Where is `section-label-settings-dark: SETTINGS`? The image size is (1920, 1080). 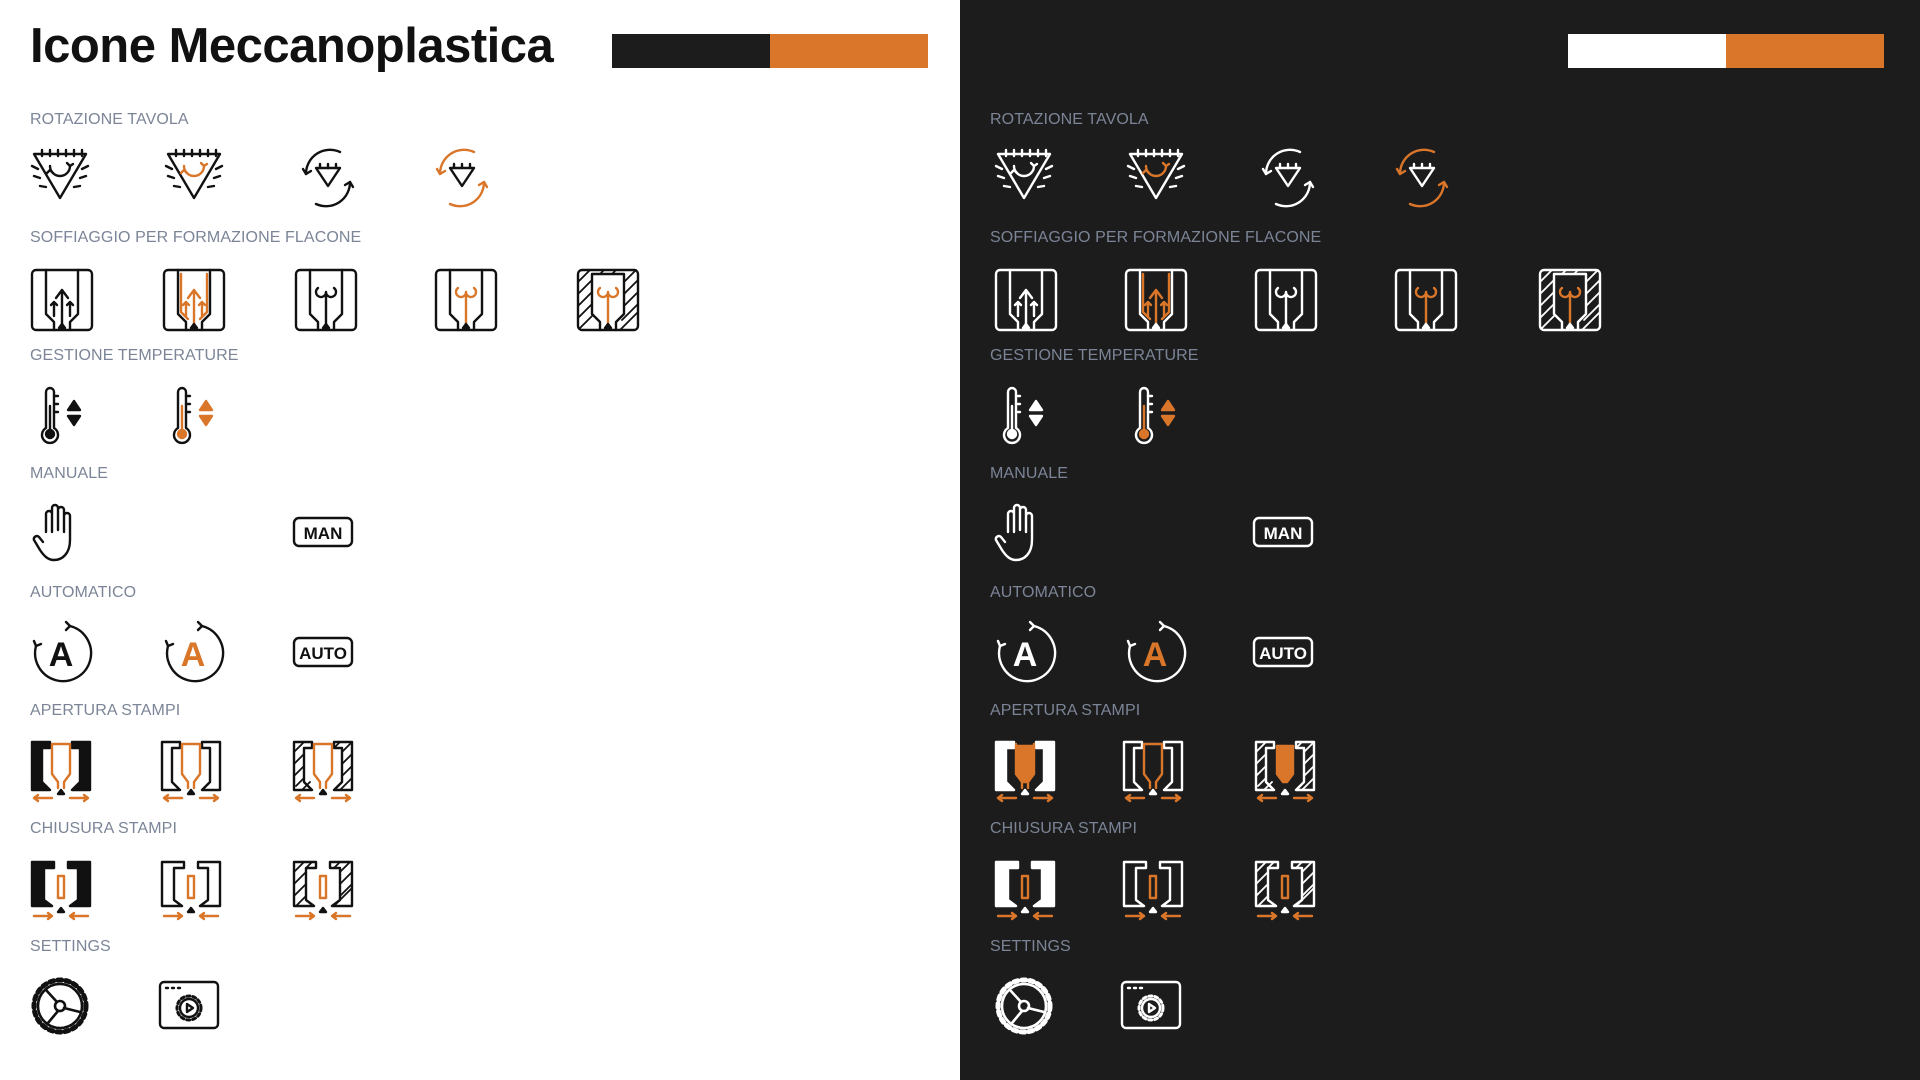 section-label-settings-dark: SETTINGS is located at coordinates (1030, 946).